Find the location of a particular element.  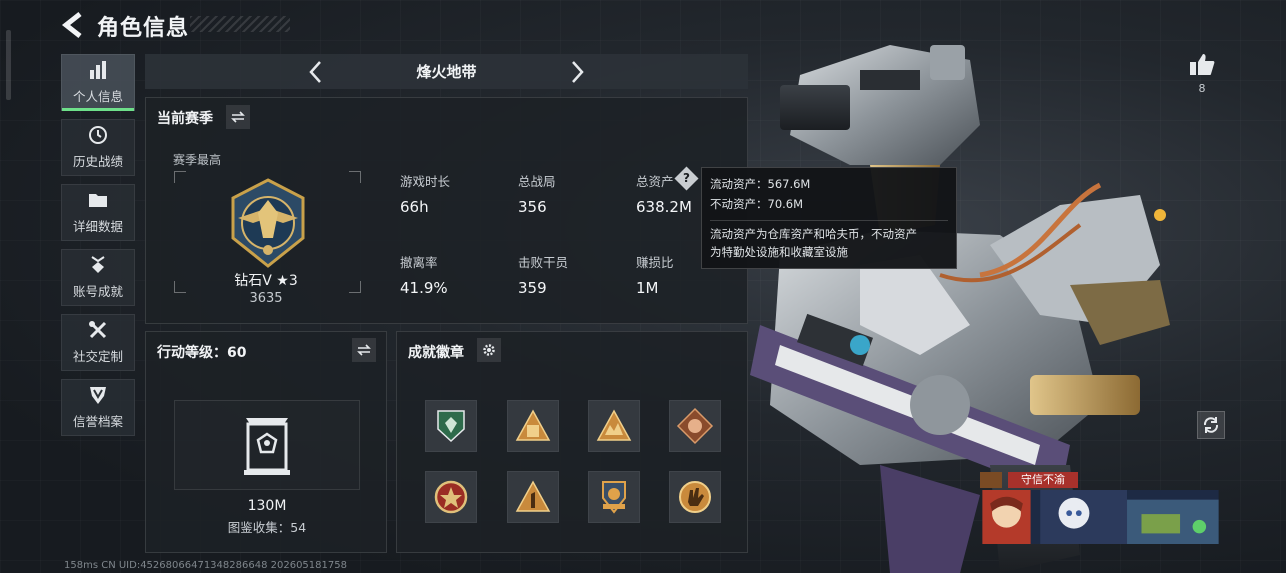

folder-icon is located at coordinates (98, 200).